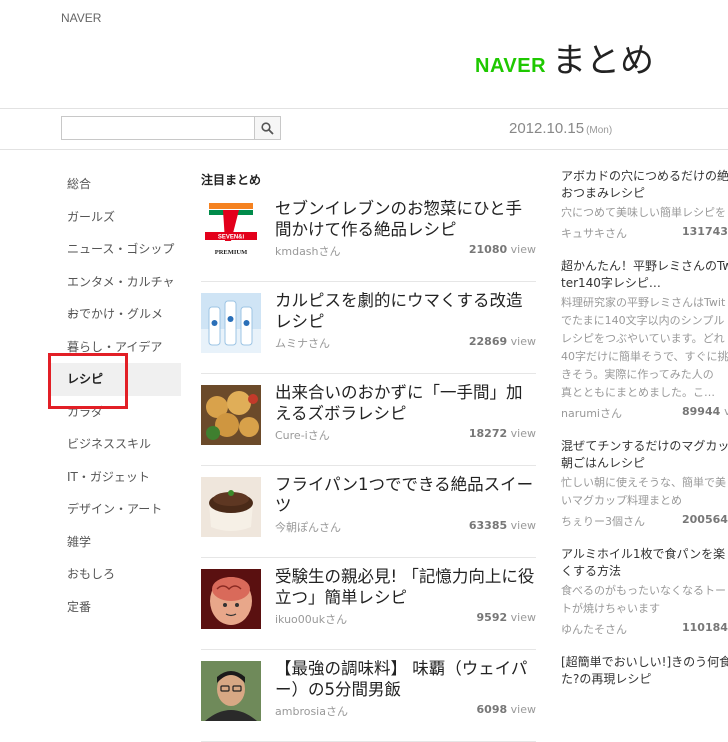 The width and height of the screenshot is (728, 742). I want to click on side-view-number: 89944, so click(701, 411).